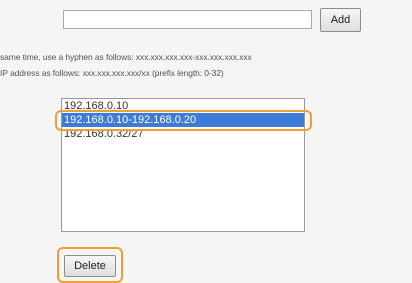 The image size is (412, 283). What do you see at coordinates (90, 266) in the screenshot?
I see `delete-button: Delete` at bounding box center [90, 266].